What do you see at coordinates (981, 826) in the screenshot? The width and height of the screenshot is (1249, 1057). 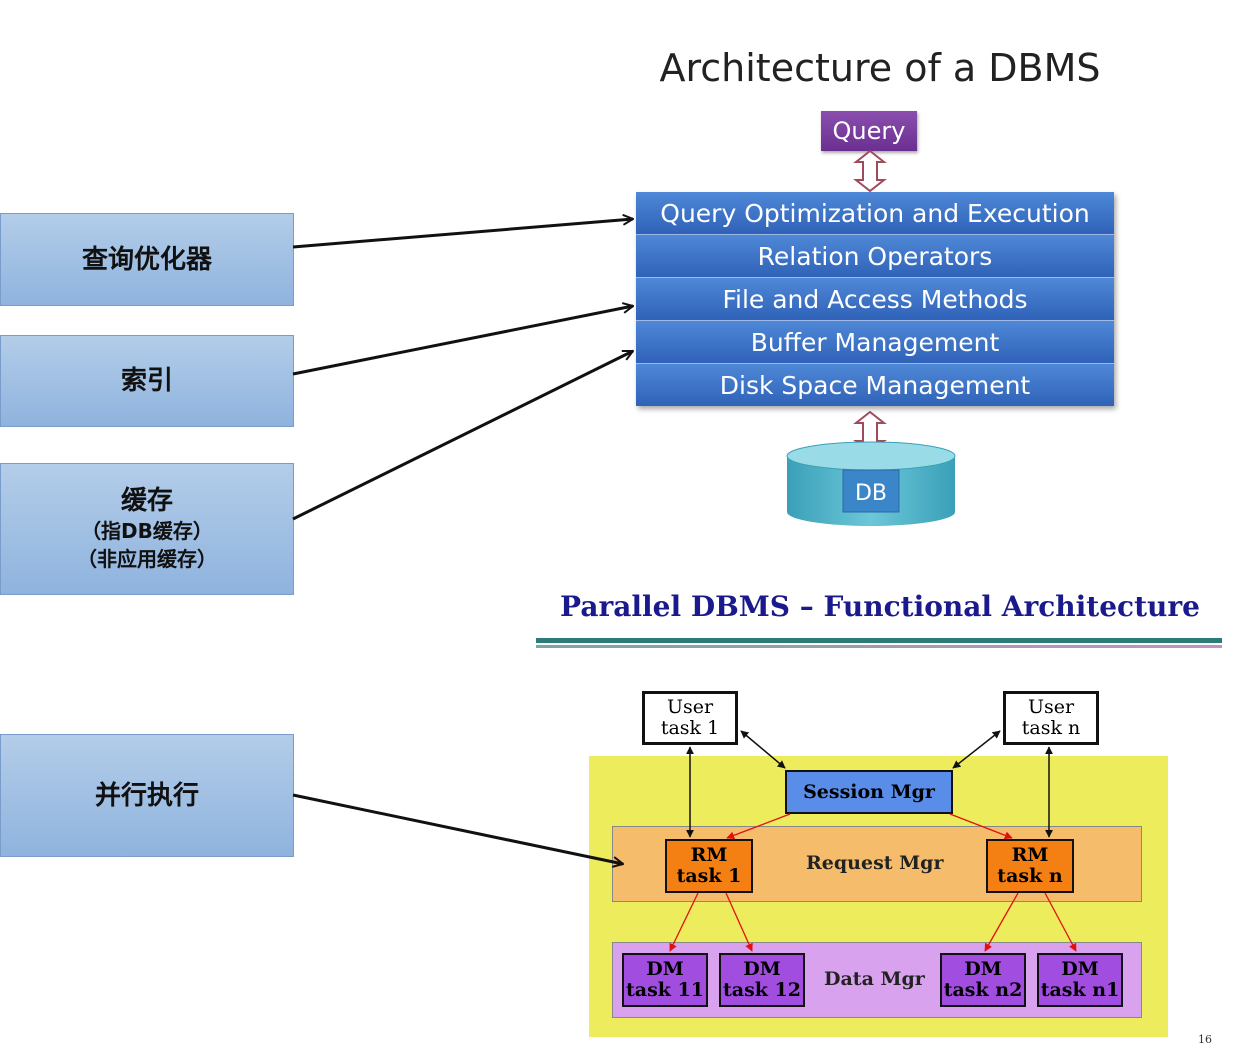 I see `arrow-session-rmn` at bounding box center [981, 826].